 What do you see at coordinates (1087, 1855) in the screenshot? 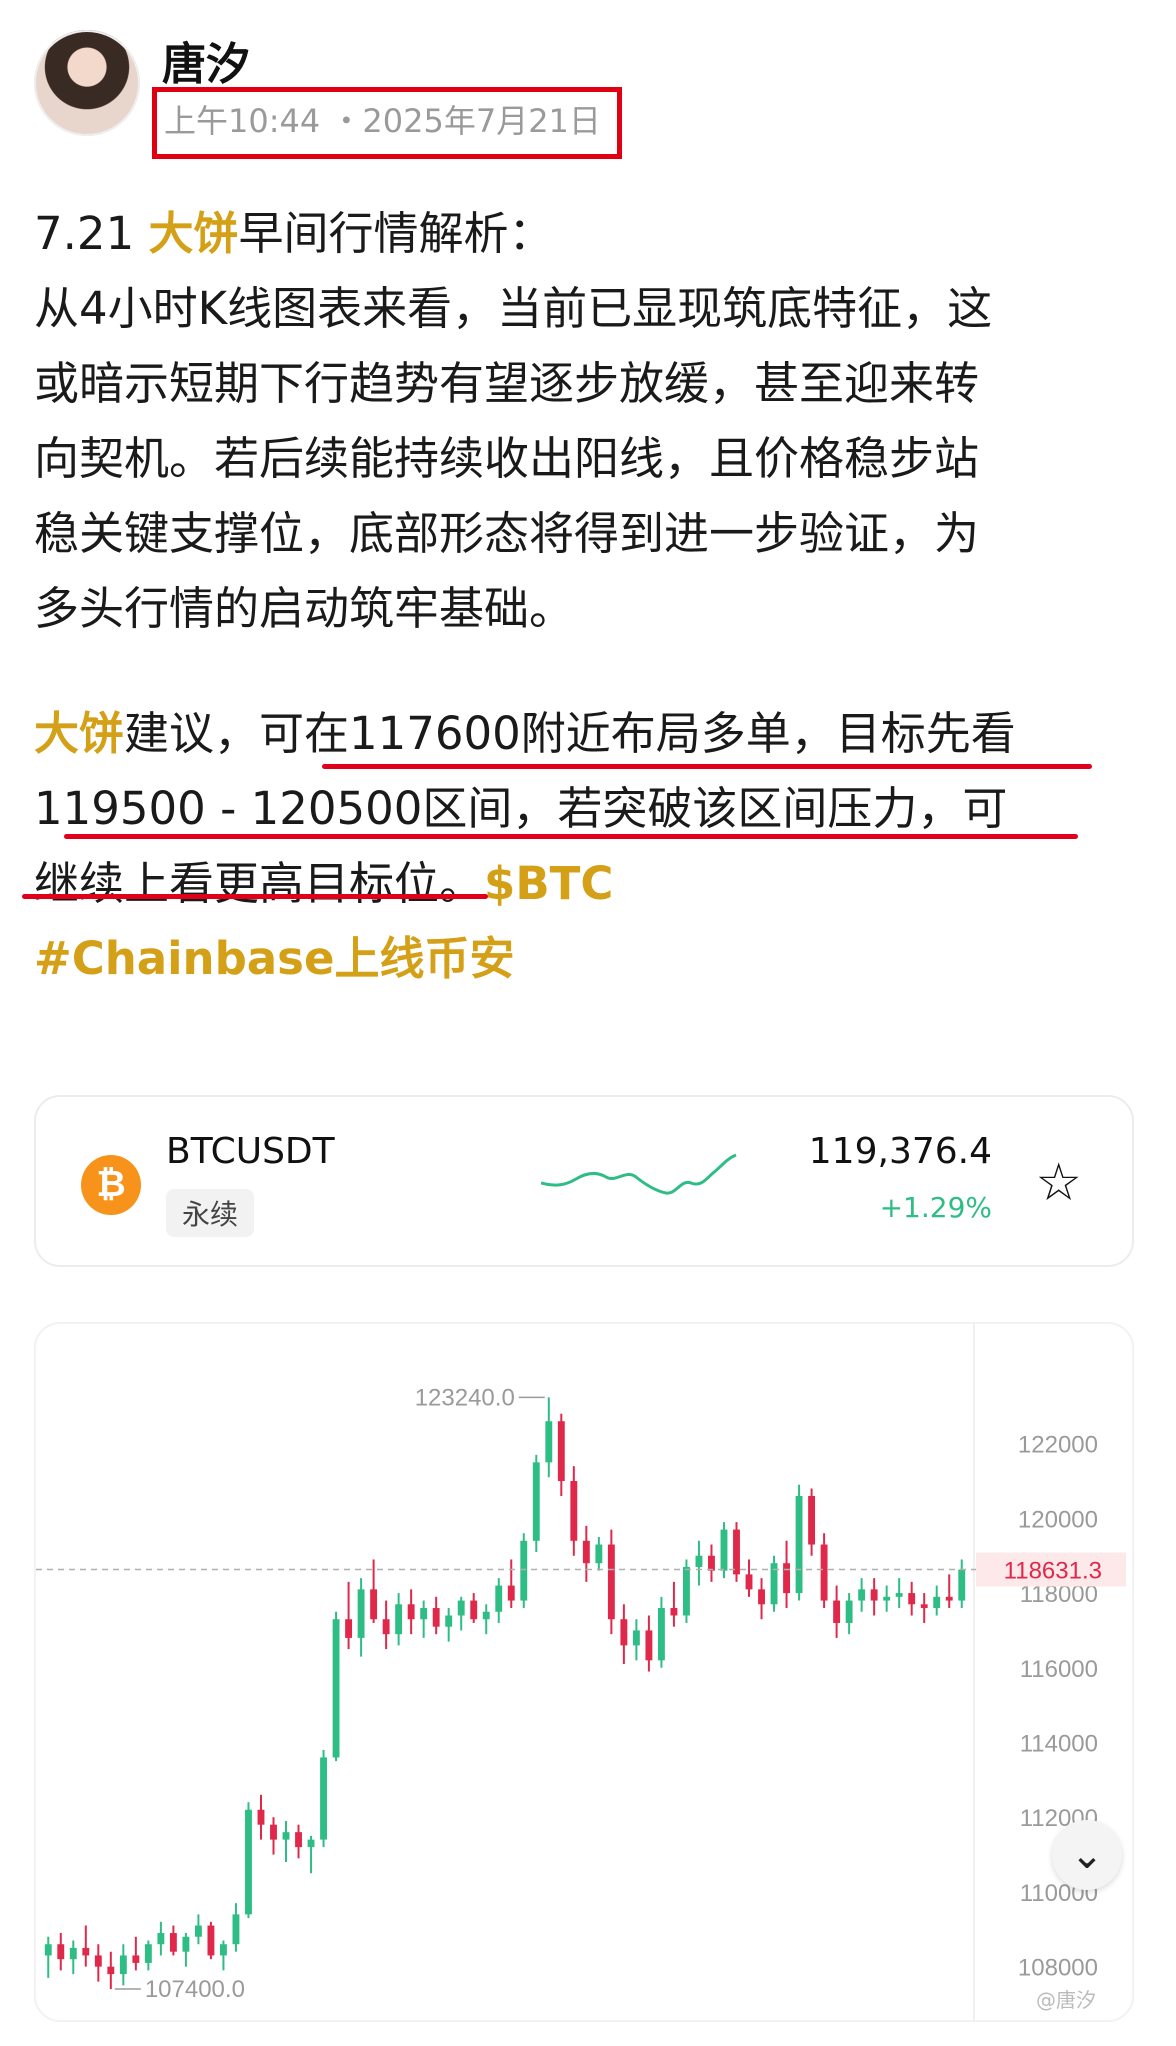
I see `double-chevron-down-icon: ⌄` at bounding box center [1087, 1855].